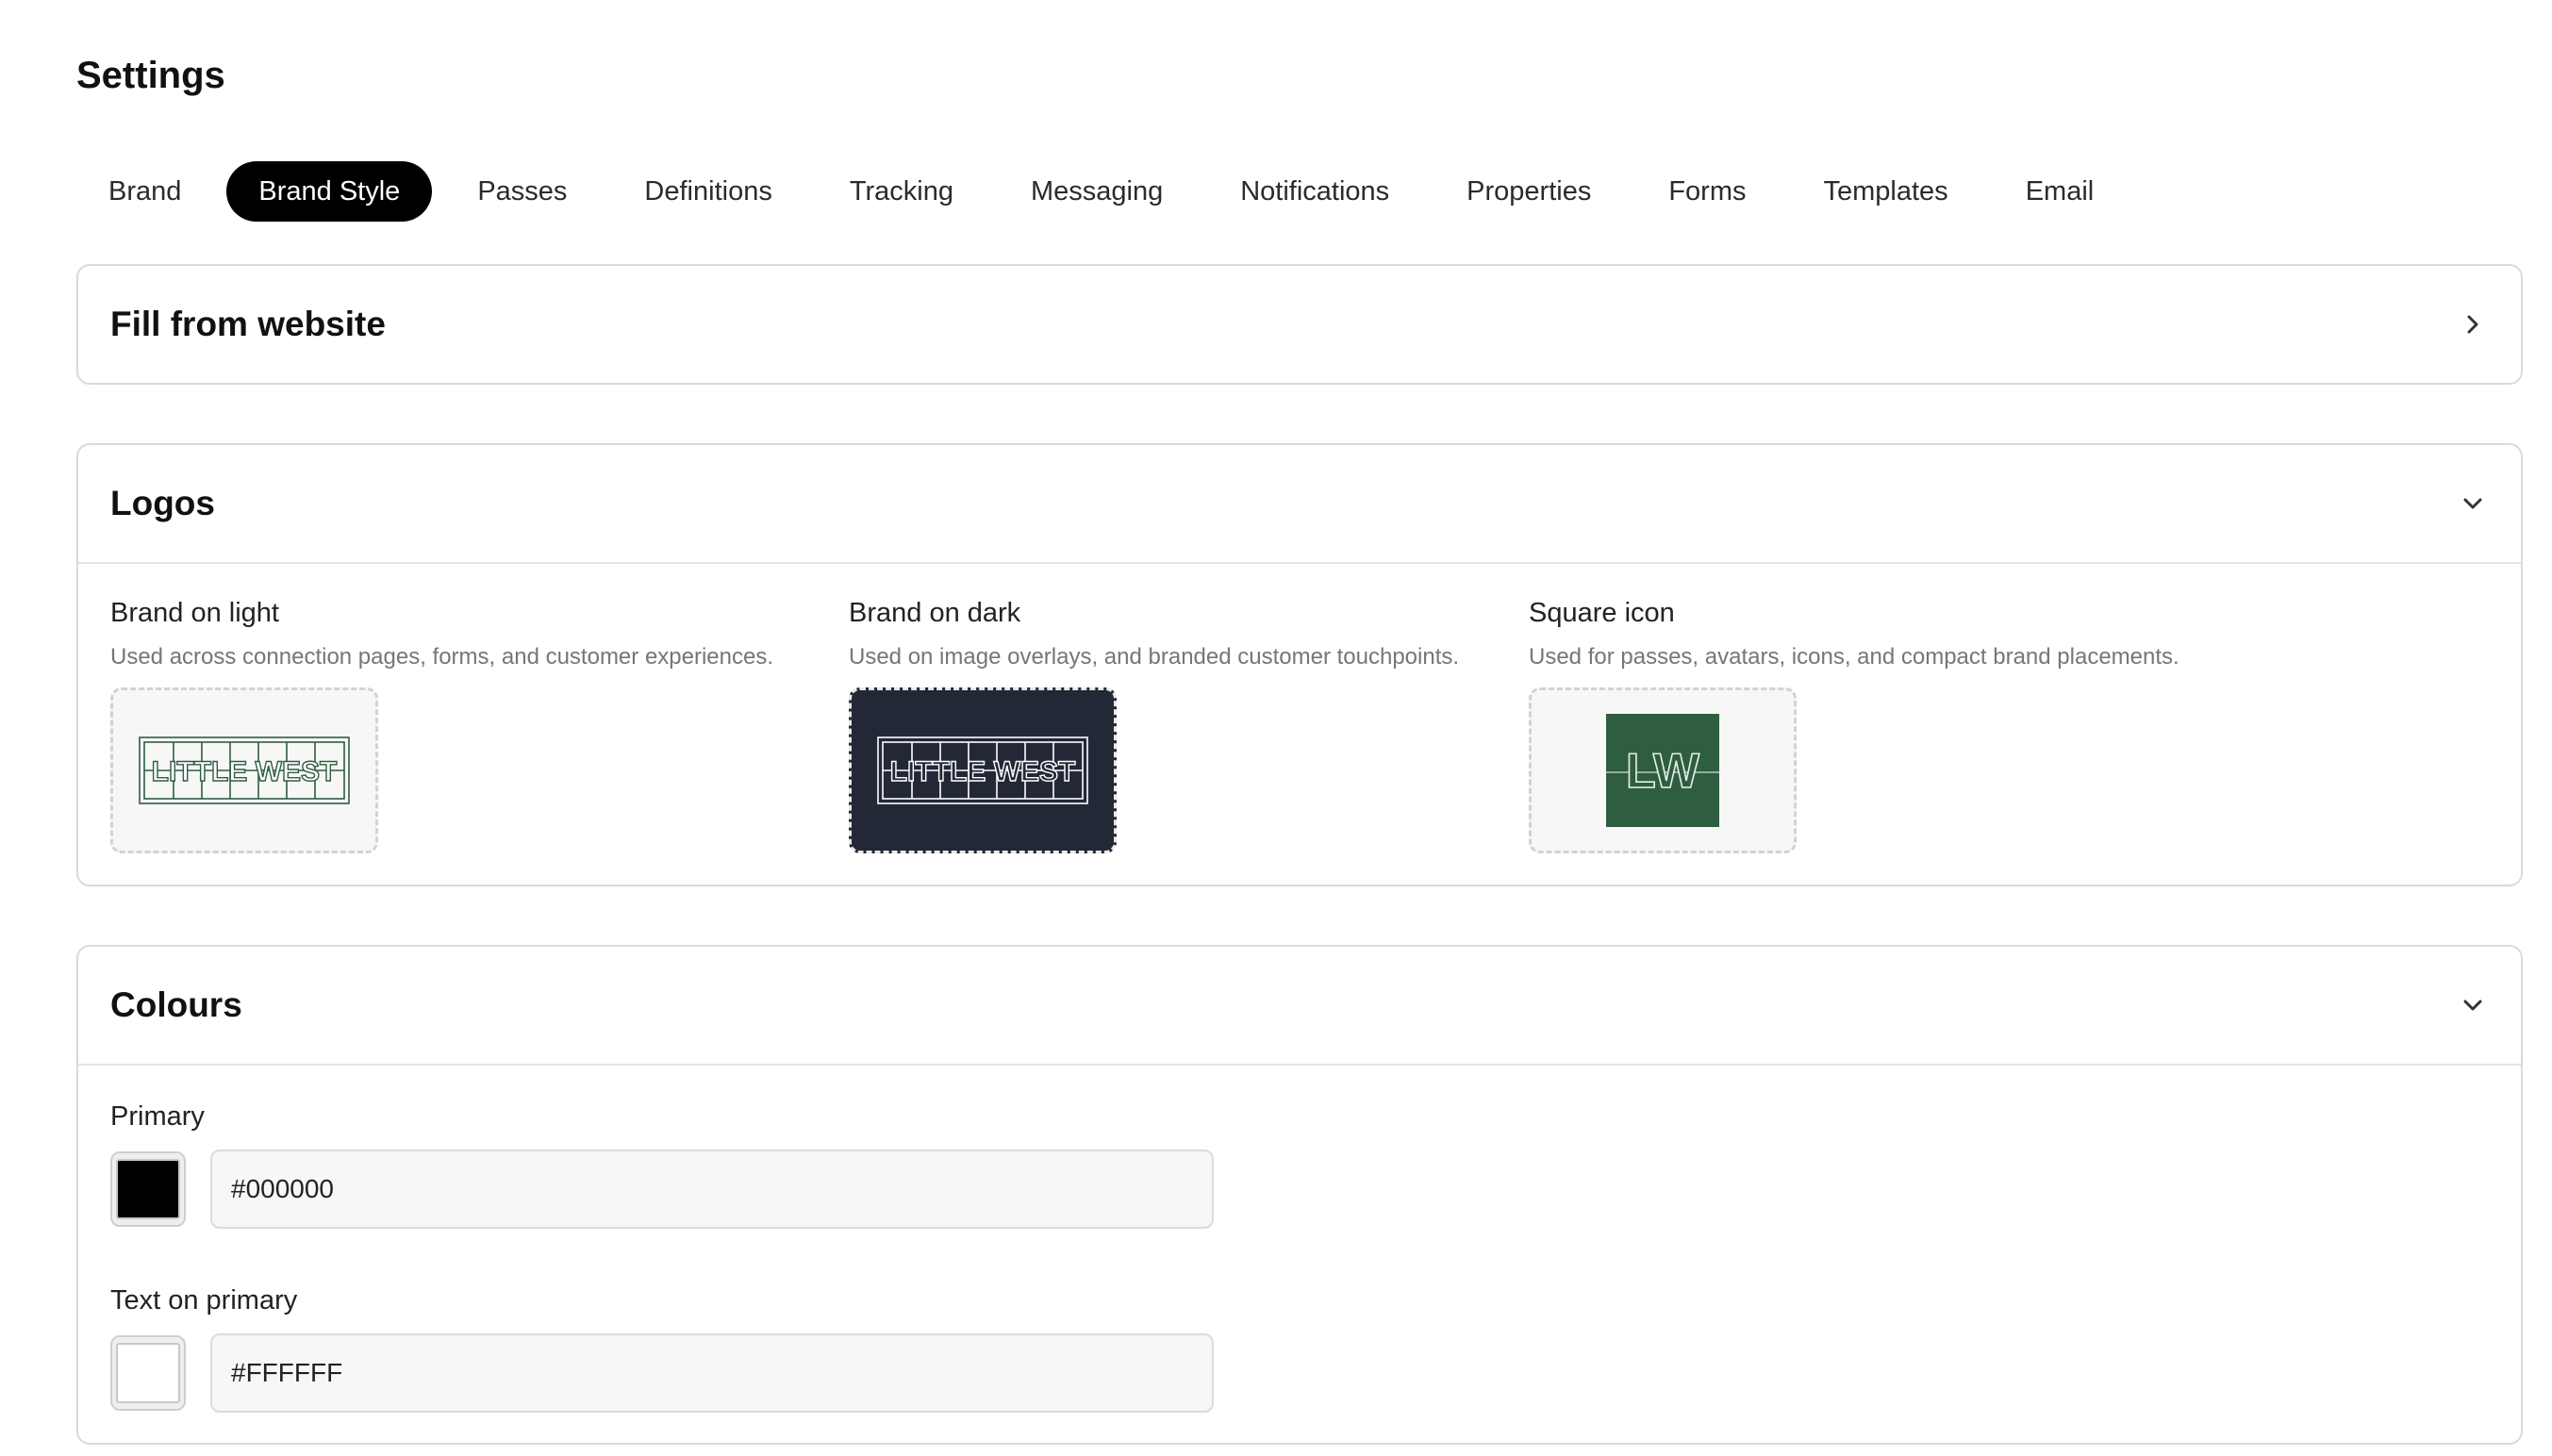  Describe the element at coordinates (150, 75) in the screenshot. I see `page-title: Settings` at that location.